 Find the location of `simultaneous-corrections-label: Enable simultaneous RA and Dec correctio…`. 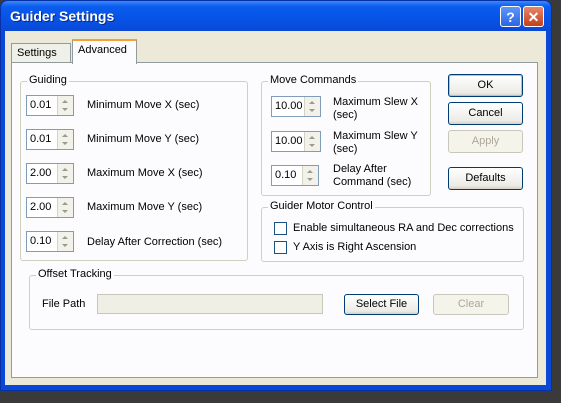

simultaneous-corrections-label: Enable simultaneous RA and Dec correctio… is located at coordinates (403, 228).